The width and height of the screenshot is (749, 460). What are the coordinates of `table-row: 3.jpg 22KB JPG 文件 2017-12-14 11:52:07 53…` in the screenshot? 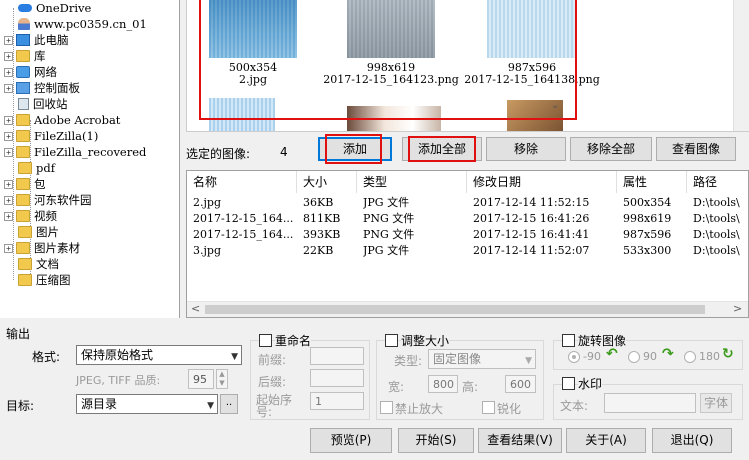 It's located at (467, 251).